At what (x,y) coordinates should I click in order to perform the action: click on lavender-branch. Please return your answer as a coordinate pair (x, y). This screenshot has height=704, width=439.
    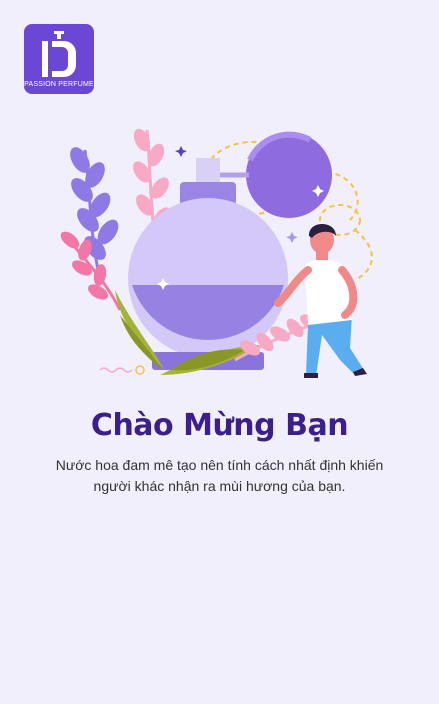
    Looking at the image, I should click on (94, 209).